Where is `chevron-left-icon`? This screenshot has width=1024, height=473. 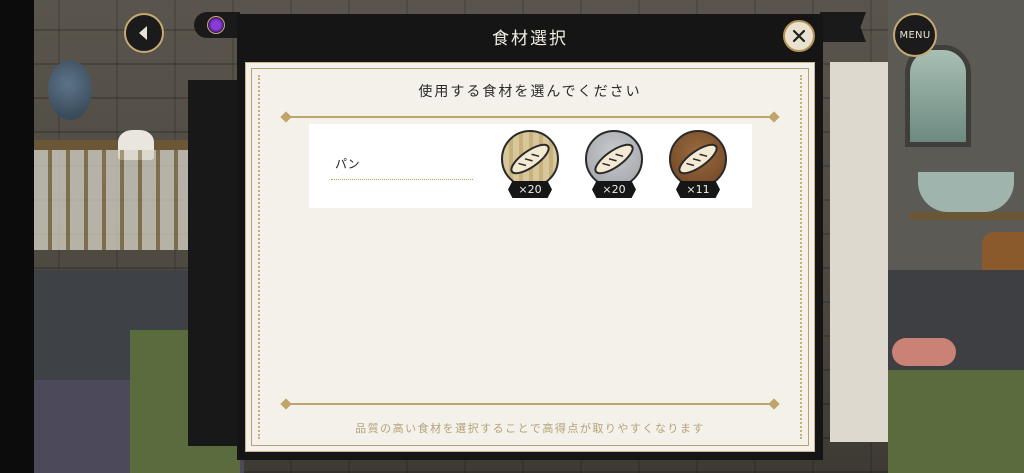
chevron-left-icon is located at coordinates (143, 33).